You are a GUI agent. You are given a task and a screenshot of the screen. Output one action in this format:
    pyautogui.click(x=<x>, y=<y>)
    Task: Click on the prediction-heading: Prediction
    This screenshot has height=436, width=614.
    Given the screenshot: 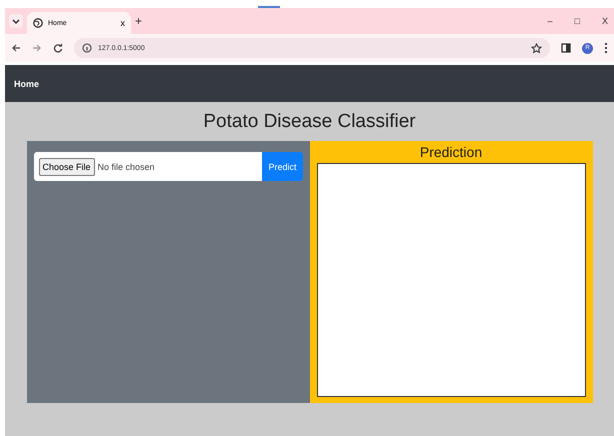 What is the action you would take?
    pyautogui.click(x=451, y=152)
    